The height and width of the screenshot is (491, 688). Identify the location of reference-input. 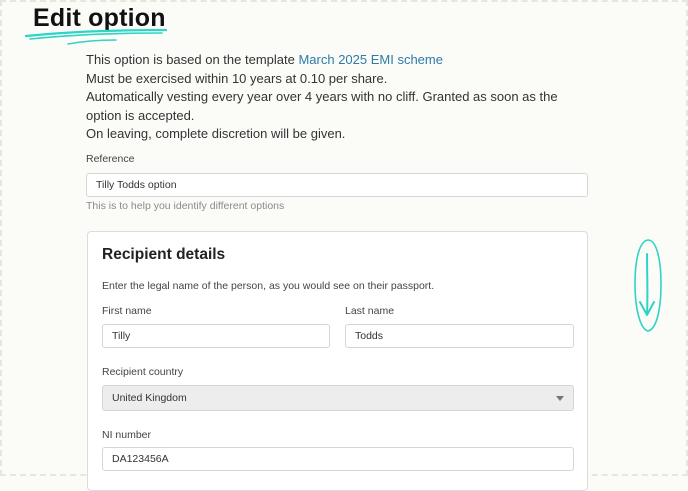
(337, 185).